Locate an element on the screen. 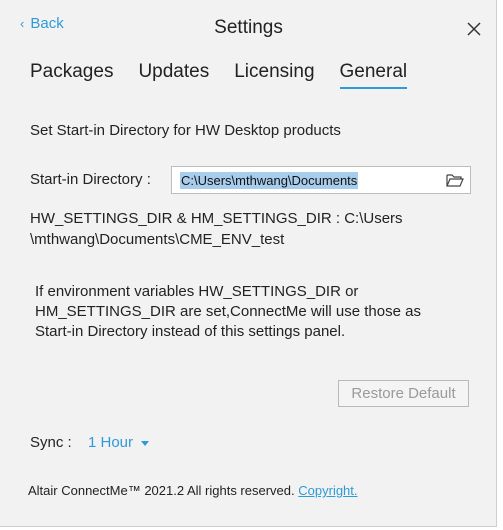 The height and width of the screenshot is (530, 503). copyright-link: Copyright. is located at coordinates (327, 490).